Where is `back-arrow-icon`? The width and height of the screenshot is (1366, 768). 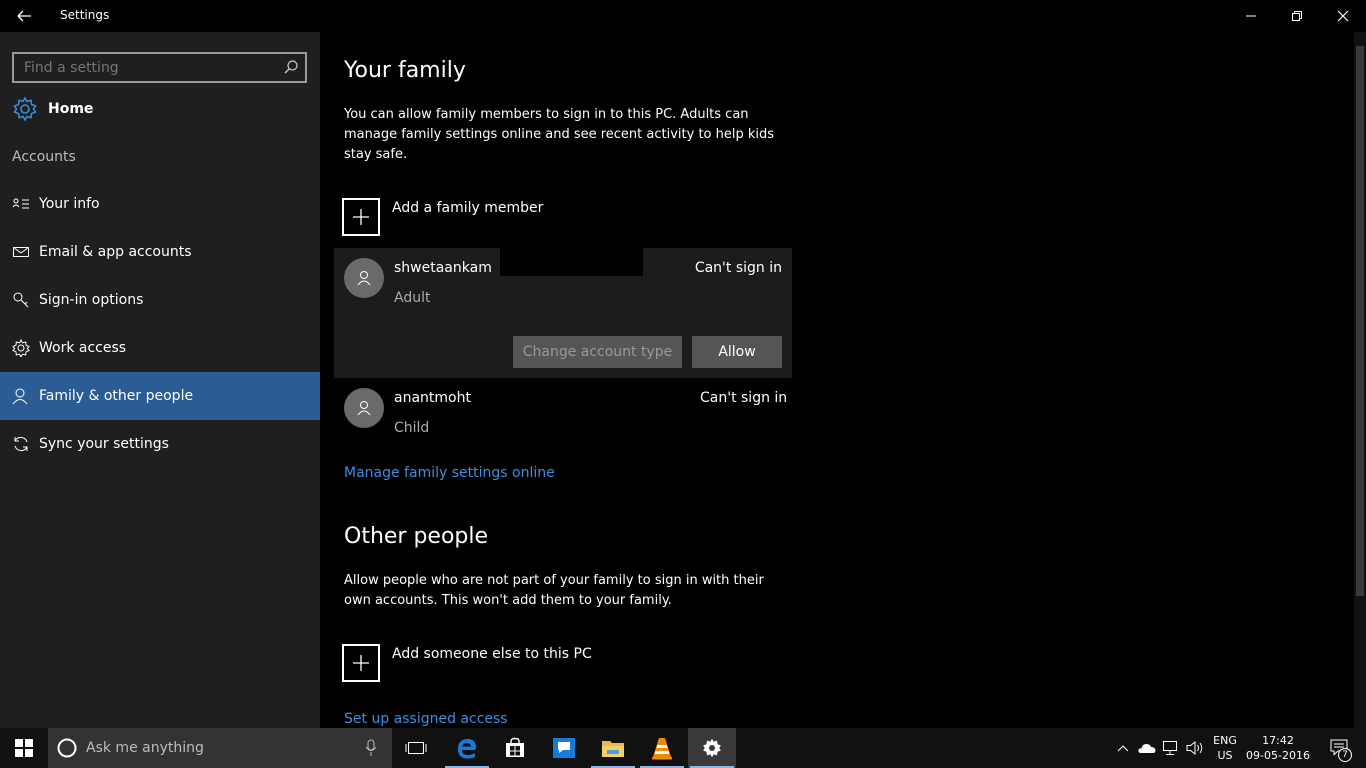
back-arrow-icon is located at coordinates (24, 16).